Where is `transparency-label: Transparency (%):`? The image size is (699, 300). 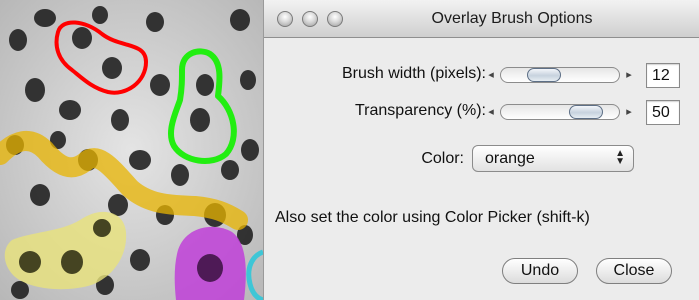 transparency-label: Transparency (%): is located at coordinates (420, 110).